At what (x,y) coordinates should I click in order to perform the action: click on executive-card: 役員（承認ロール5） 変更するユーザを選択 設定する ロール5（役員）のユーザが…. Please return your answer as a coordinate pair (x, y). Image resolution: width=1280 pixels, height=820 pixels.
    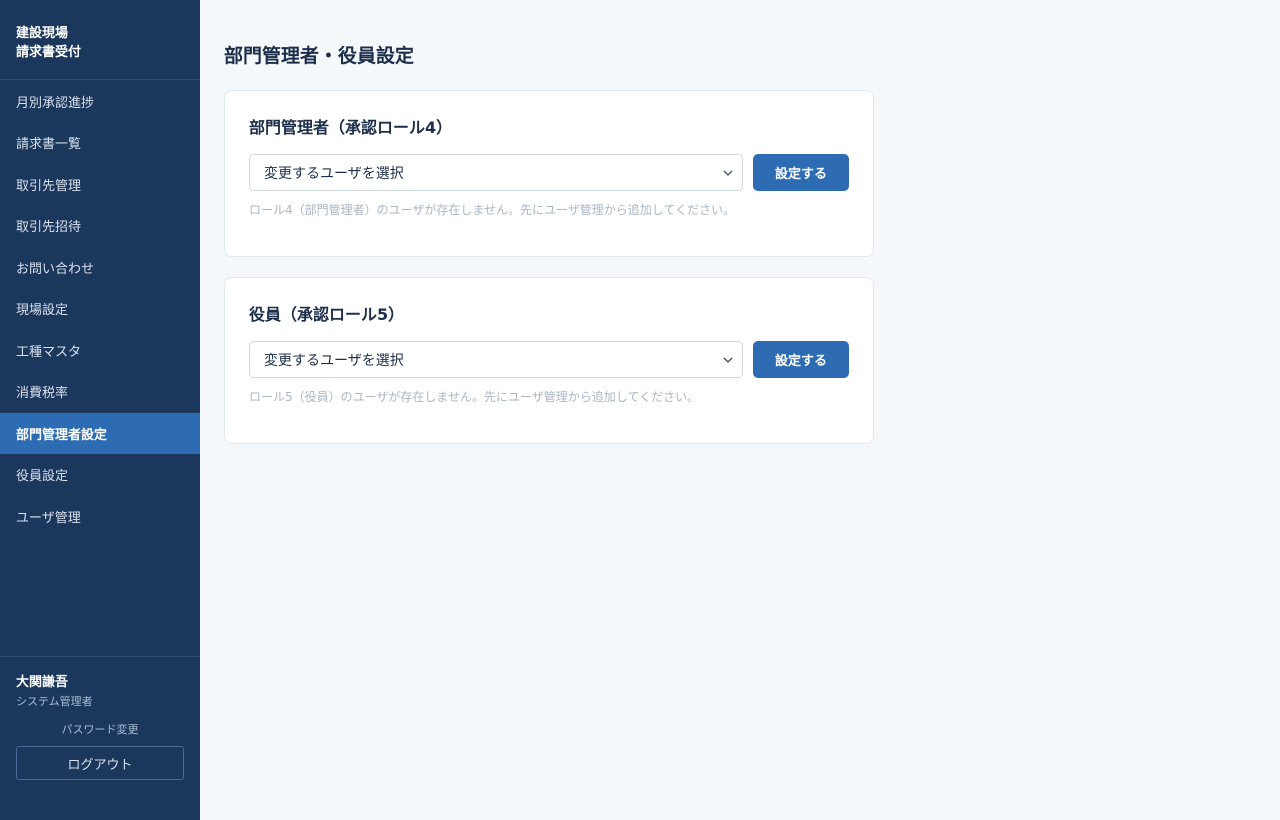
    Looking at the image, I should click on (549, 360).